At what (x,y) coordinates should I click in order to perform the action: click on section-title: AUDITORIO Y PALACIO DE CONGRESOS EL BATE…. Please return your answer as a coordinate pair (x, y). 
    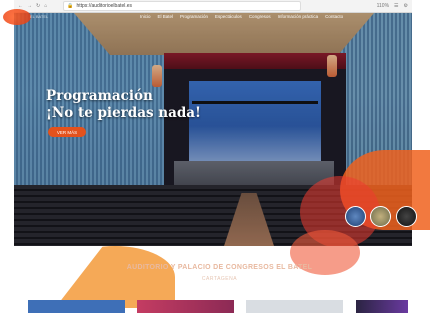
    Looking at the image, I should click on (219, 267).